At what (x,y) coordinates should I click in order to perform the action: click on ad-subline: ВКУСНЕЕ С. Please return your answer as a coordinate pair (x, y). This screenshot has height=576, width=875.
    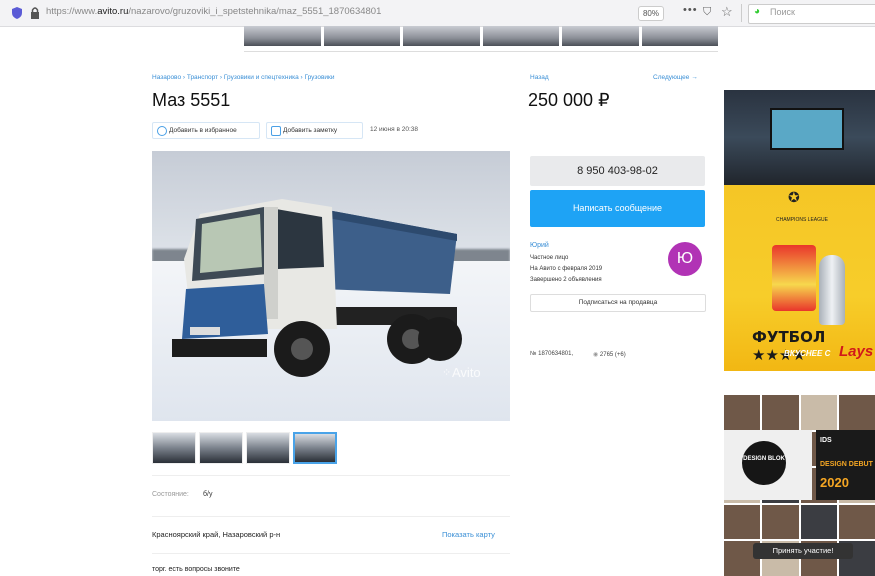
    Looking at the image, I should click on (807, 353).